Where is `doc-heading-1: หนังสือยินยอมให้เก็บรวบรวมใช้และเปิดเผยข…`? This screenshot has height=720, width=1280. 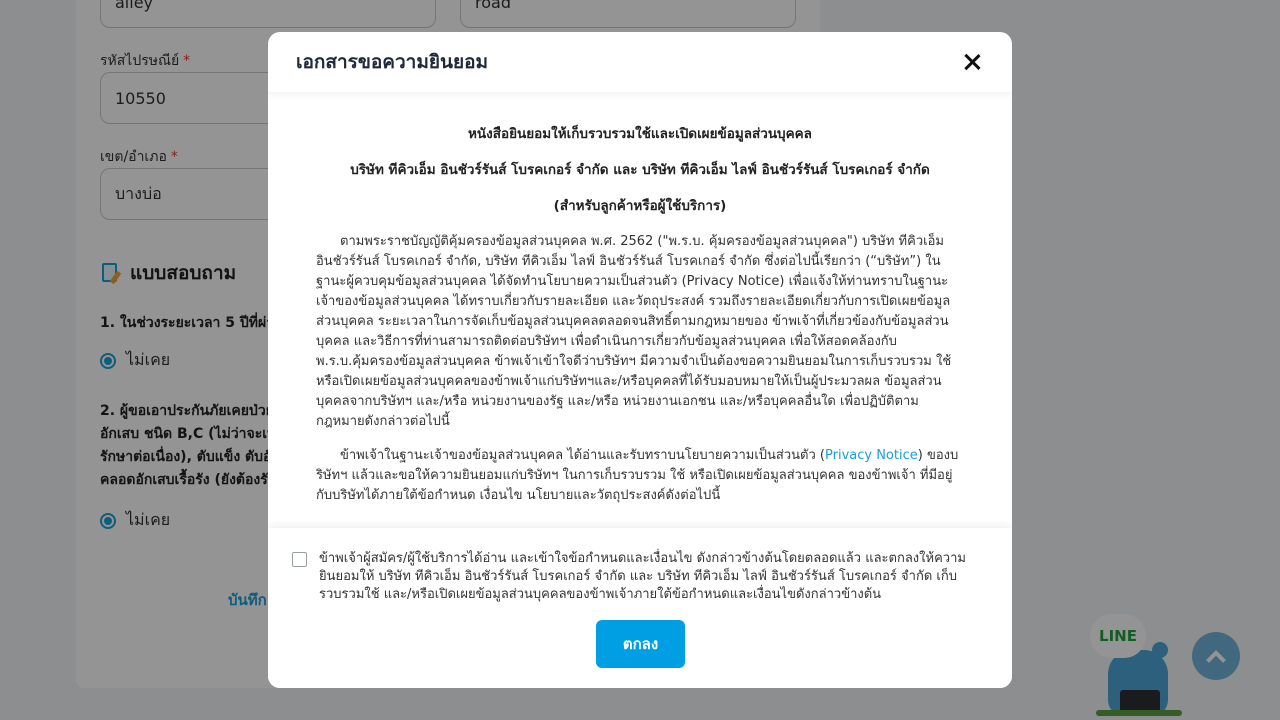
doc-heading-1: หนังสือยินยอมให้เก็บรวบรวมใช้และเปิดเผยข… is located at coordinates (640, 134).